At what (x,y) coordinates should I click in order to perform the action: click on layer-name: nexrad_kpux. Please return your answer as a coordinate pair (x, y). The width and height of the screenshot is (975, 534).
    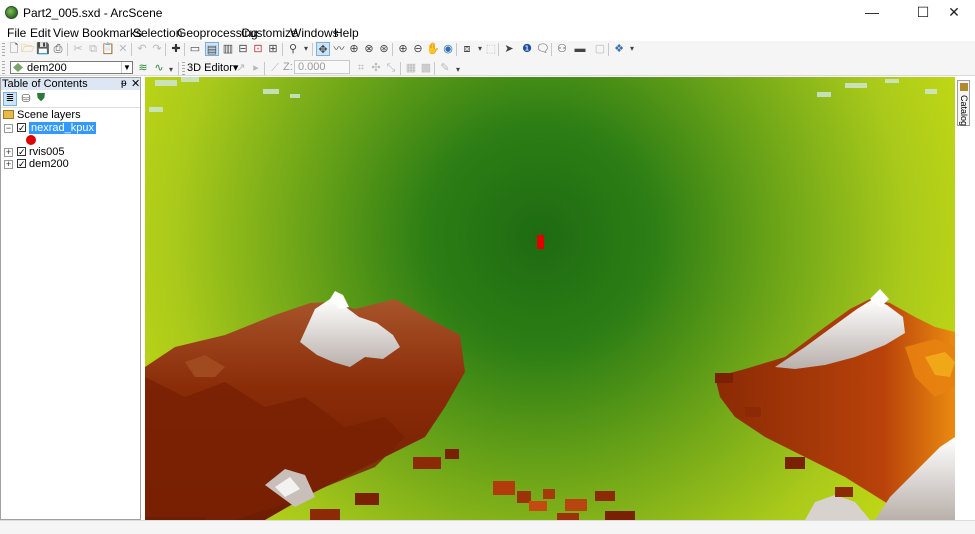
    Looking at the image, I should click on (62, 128).